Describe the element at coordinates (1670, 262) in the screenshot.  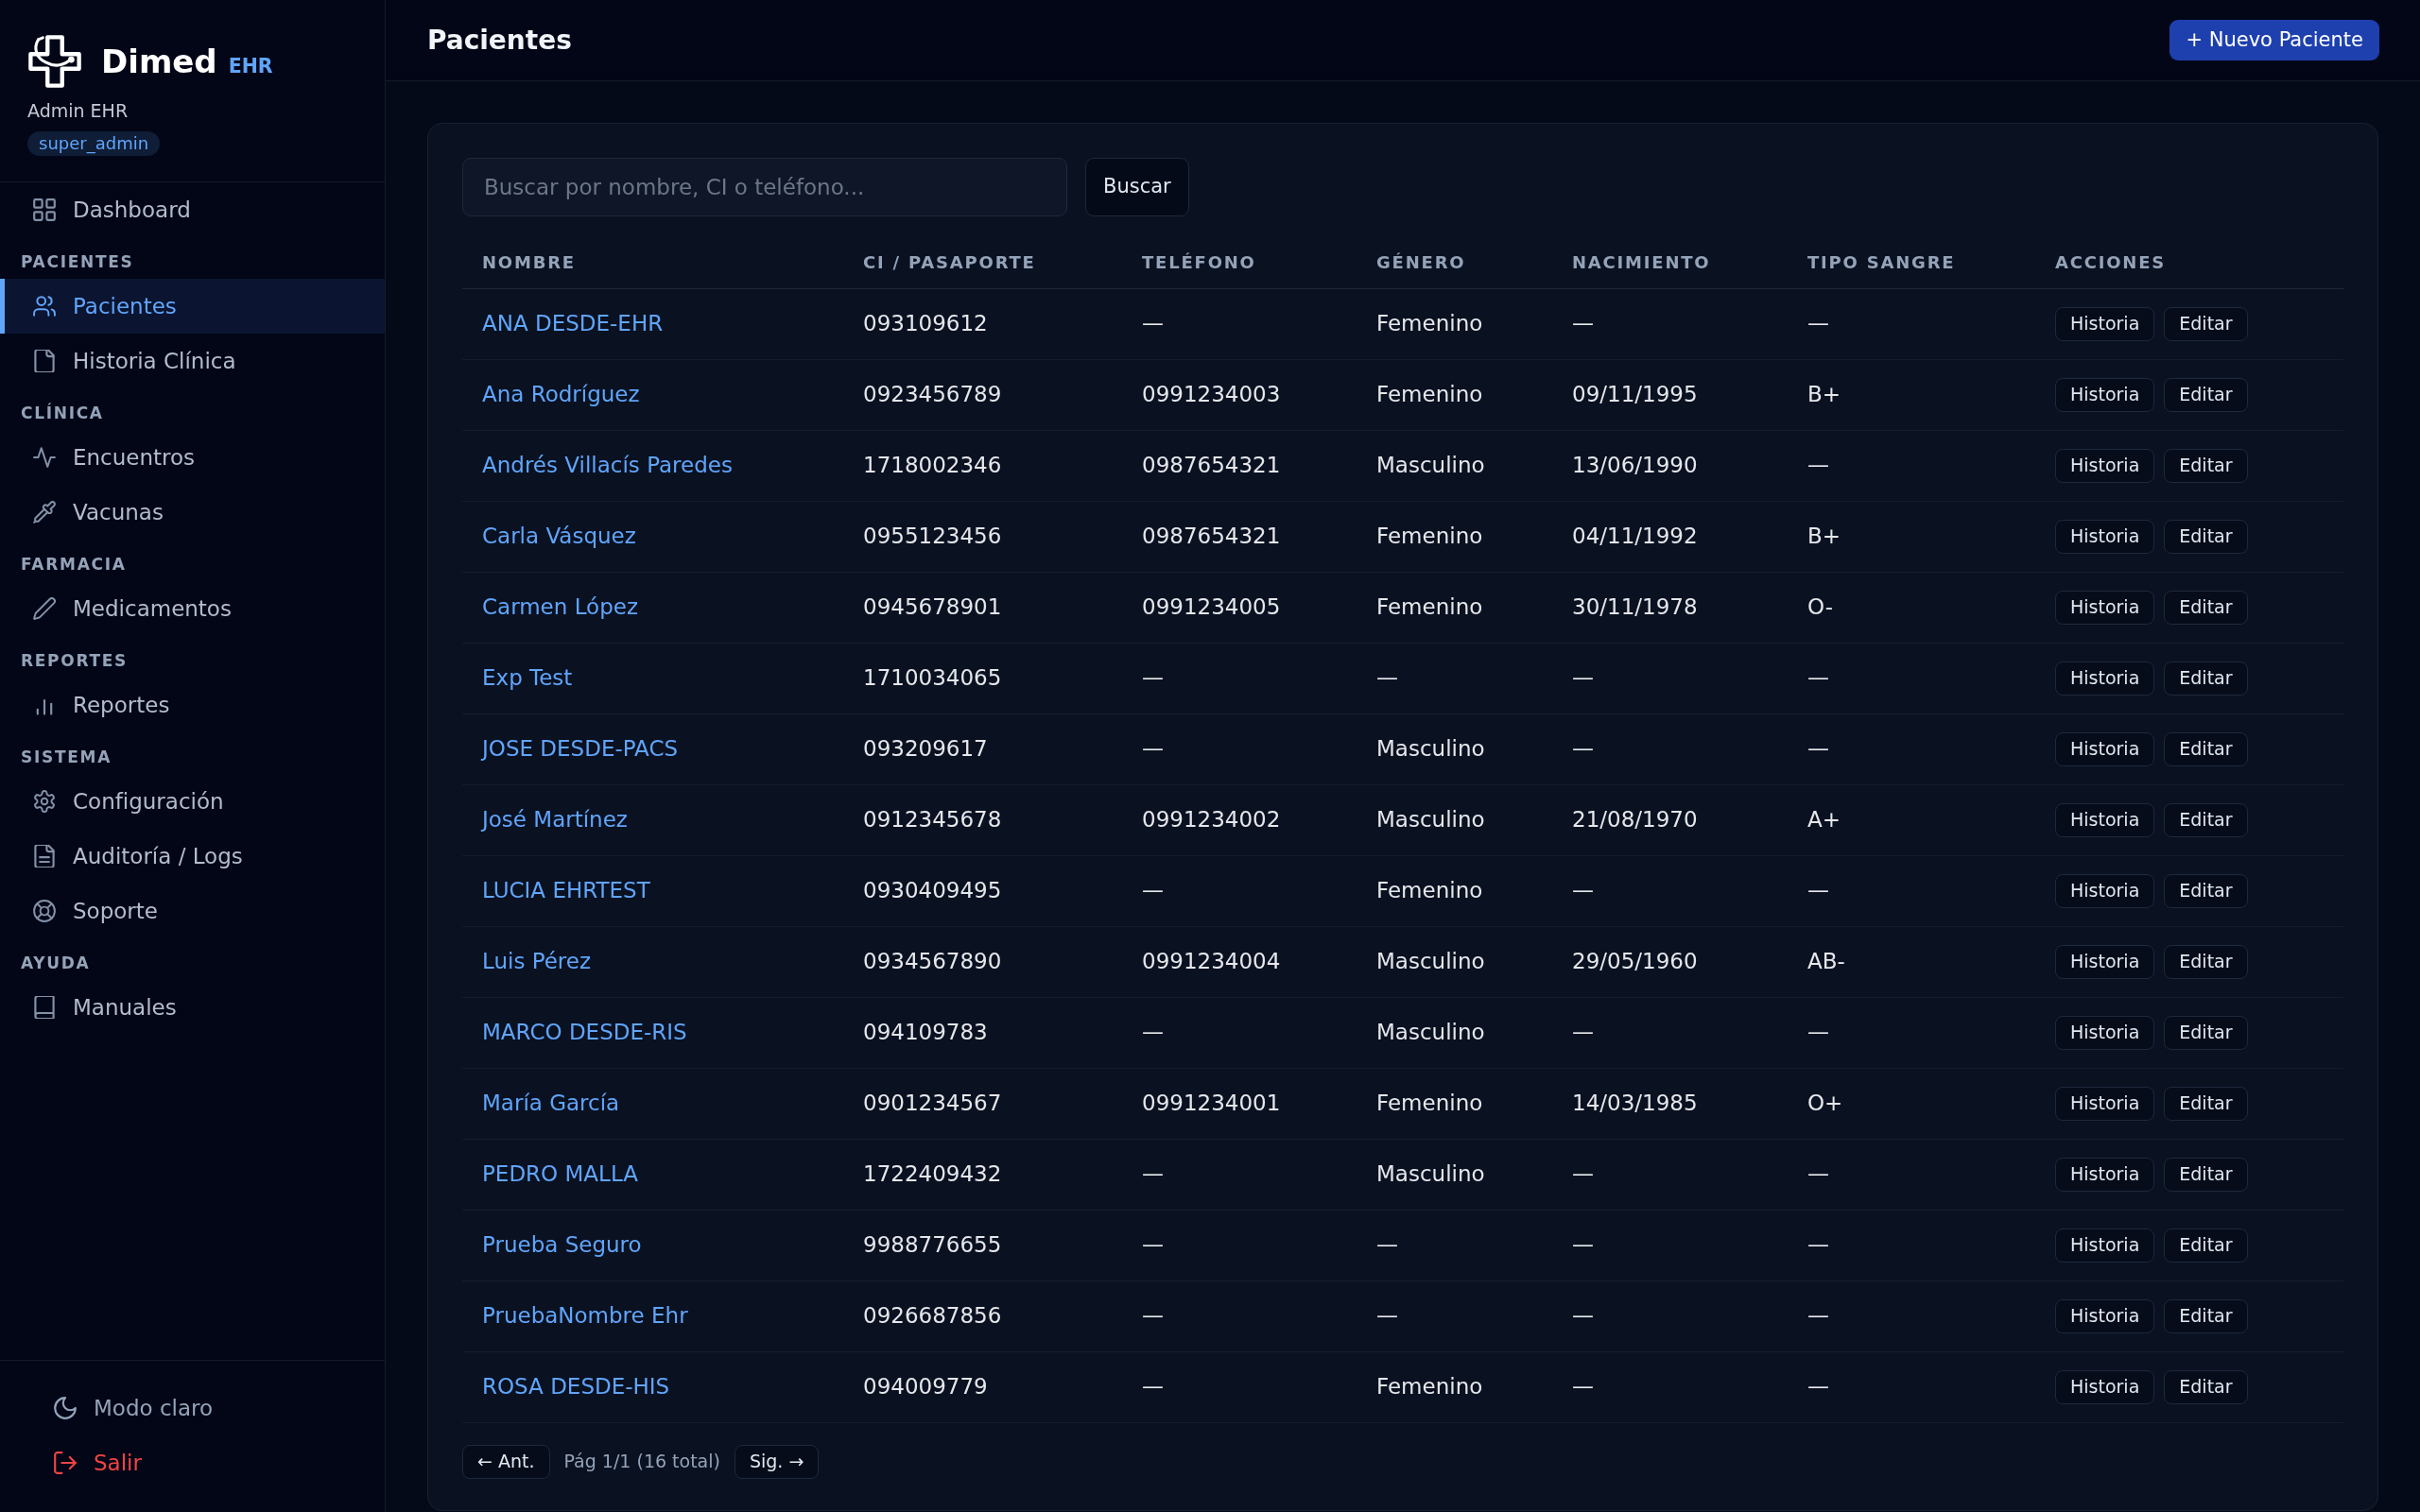
I see `column-header: NACIMIENTO` at that location.